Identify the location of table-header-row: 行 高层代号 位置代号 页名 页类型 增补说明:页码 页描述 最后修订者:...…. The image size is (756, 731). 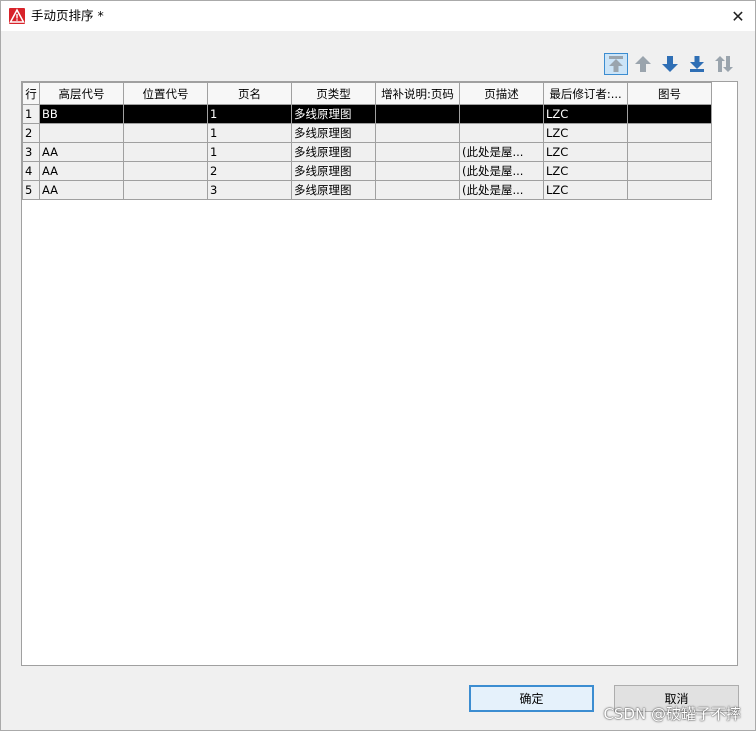
(367, 93).